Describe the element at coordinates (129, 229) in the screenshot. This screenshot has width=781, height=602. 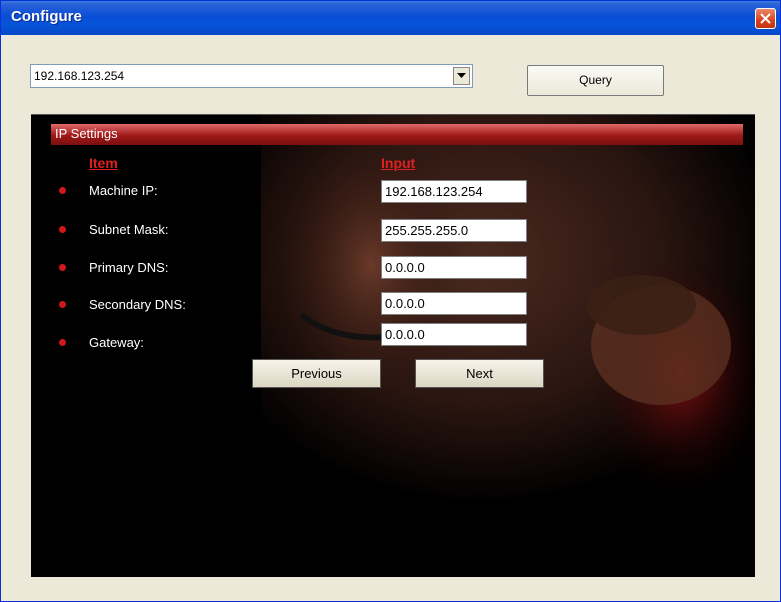
I see `subnet-mask-label: Subnet Mask:` at that location.